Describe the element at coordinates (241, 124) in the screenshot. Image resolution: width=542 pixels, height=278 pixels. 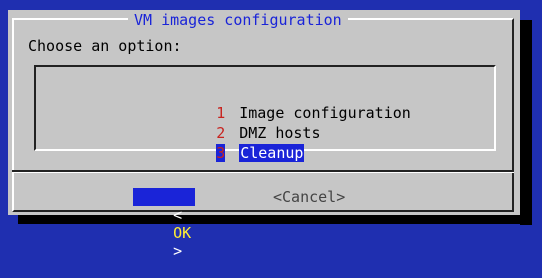
I see `menu-item-dmz-hosts: 2 DMZ hosts` at that location.